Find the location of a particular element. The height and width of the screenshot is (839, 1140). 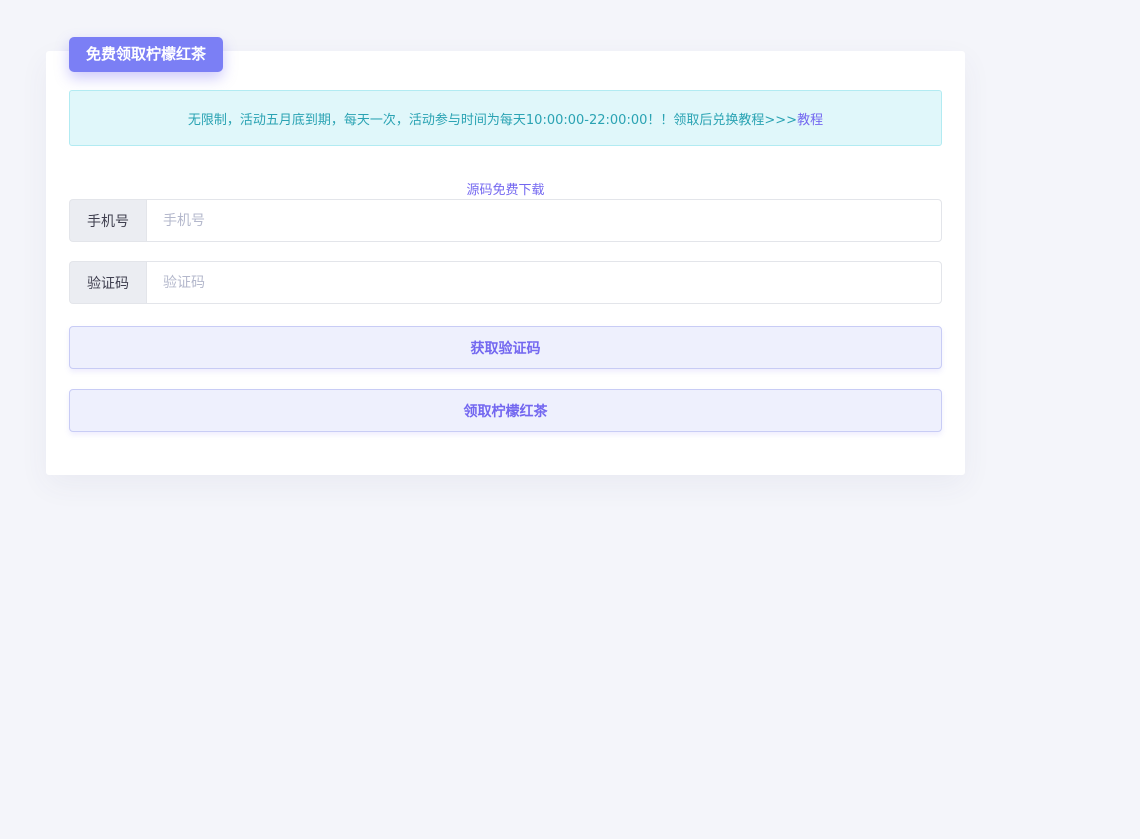

code-input is located at coordinates (544, 282).